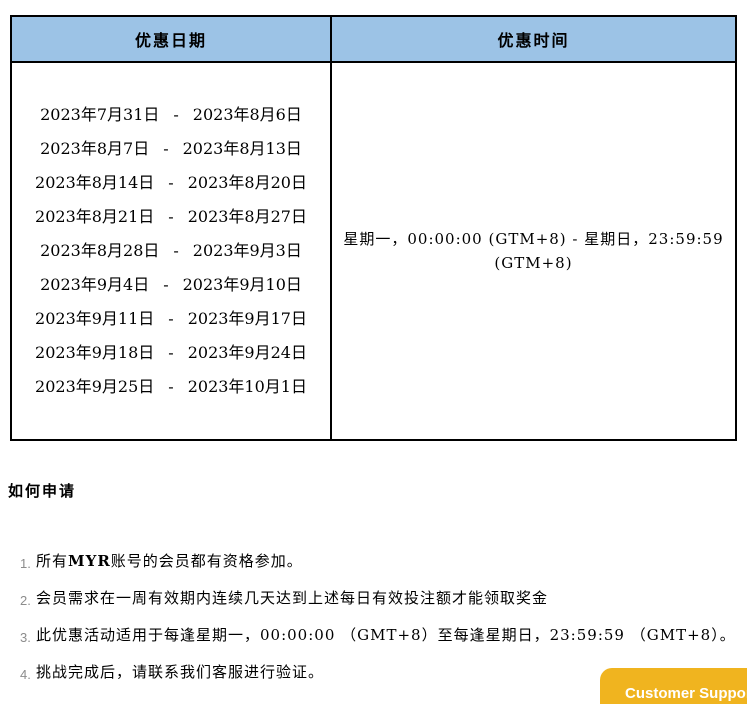 Image resolution: width=747 pixels, height=704 pixels. What do you see at coordinates (171, 39) in the screenshot?
I see `header-offer-date: 优惠日期` at bounding box center [171, 39].